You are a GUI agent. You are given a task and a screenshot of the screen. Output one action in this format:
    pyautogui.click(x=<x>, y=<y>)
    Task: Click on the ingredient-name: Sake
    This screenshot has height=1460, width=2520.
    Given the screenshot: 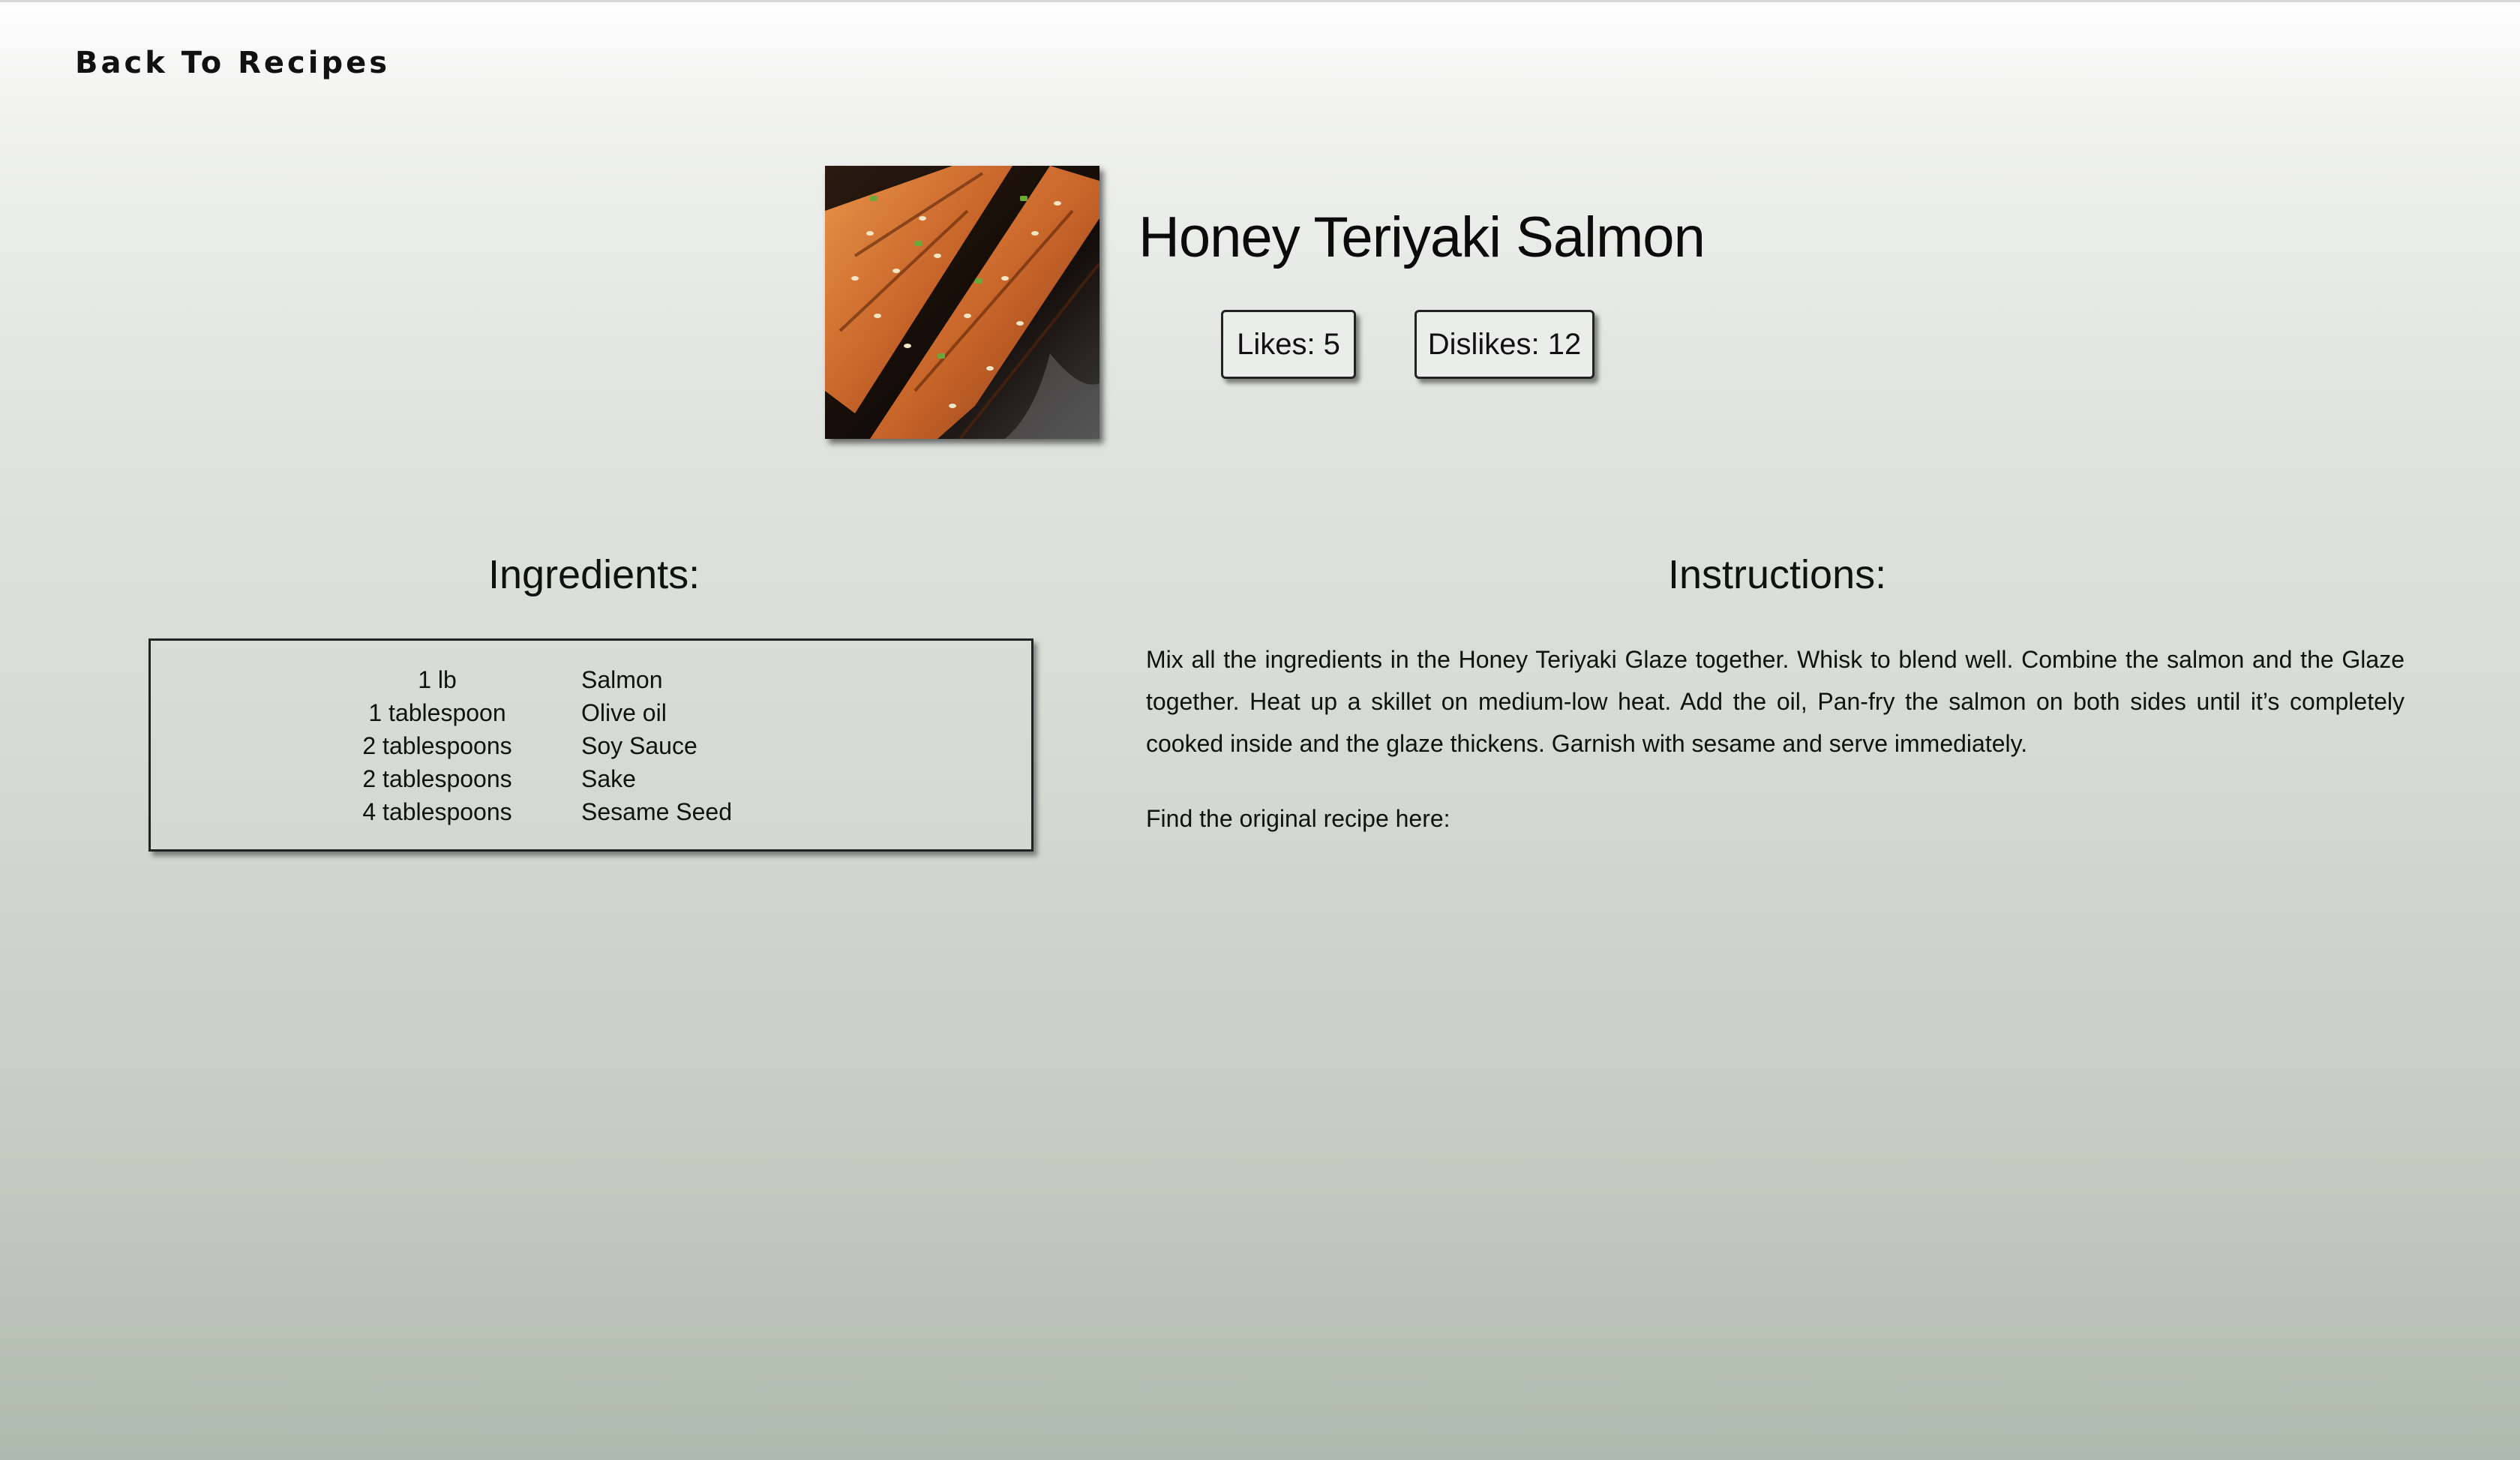 What is the action you would take?
    pyautogui.click(x=608, y=778)
    